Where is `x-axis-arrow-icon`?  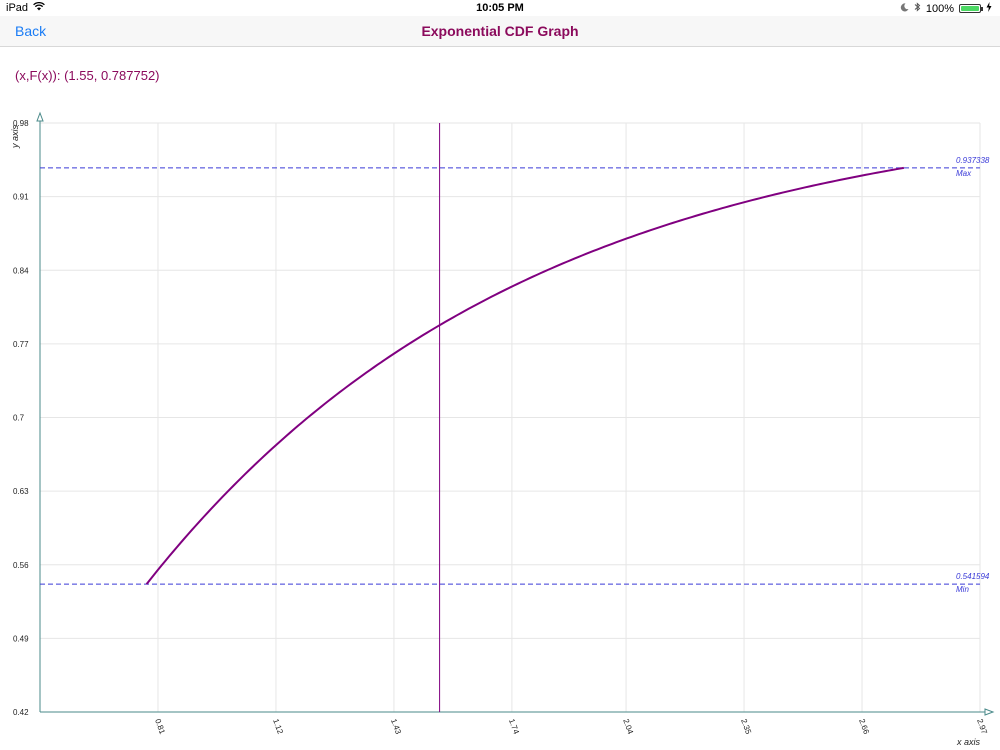 x-axis-arrow-icon is located at coordinates (989, 712).